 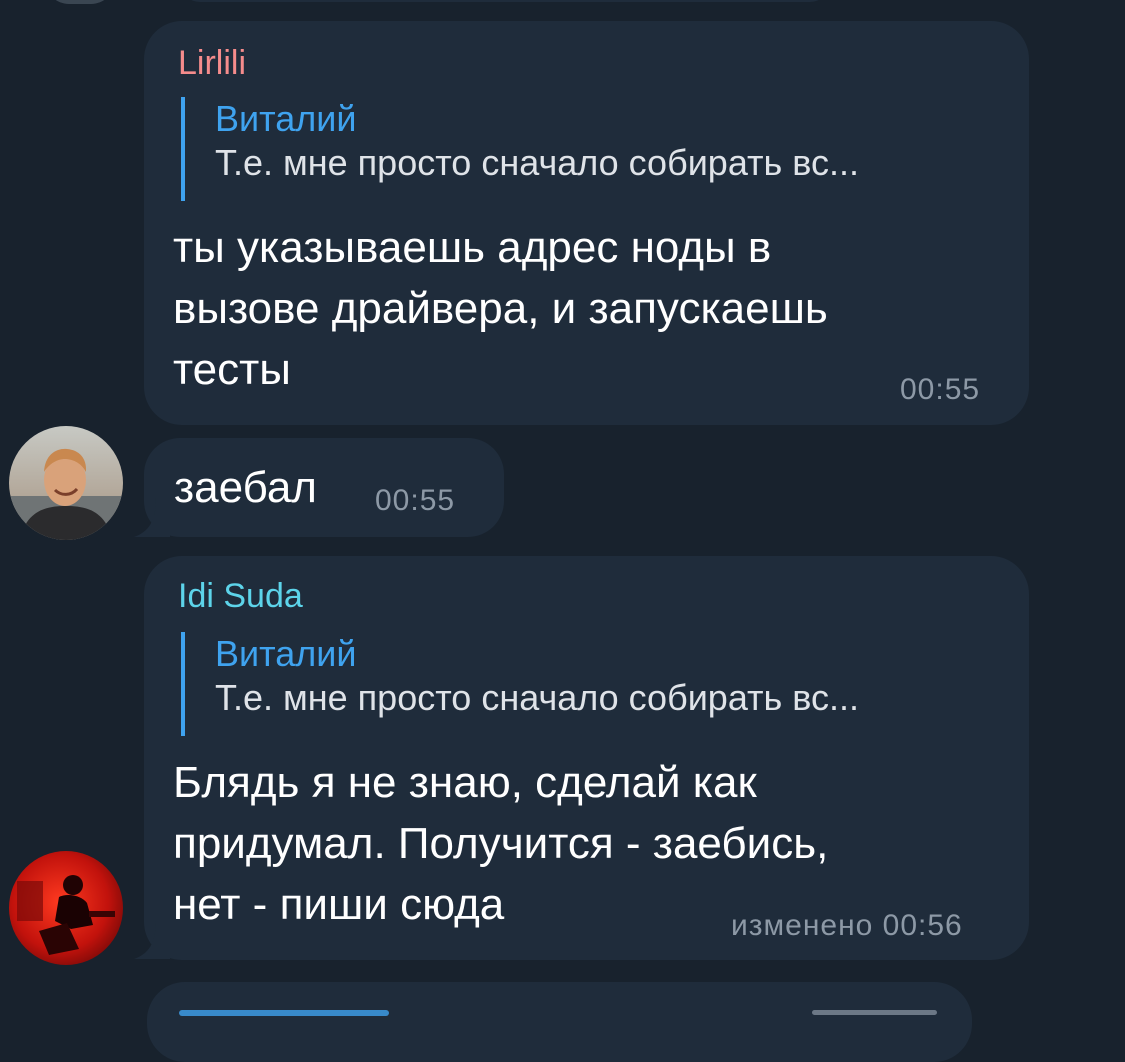 I want to click on message-line: ты указываешь адрес ноды в, so click(x=472, y=247).